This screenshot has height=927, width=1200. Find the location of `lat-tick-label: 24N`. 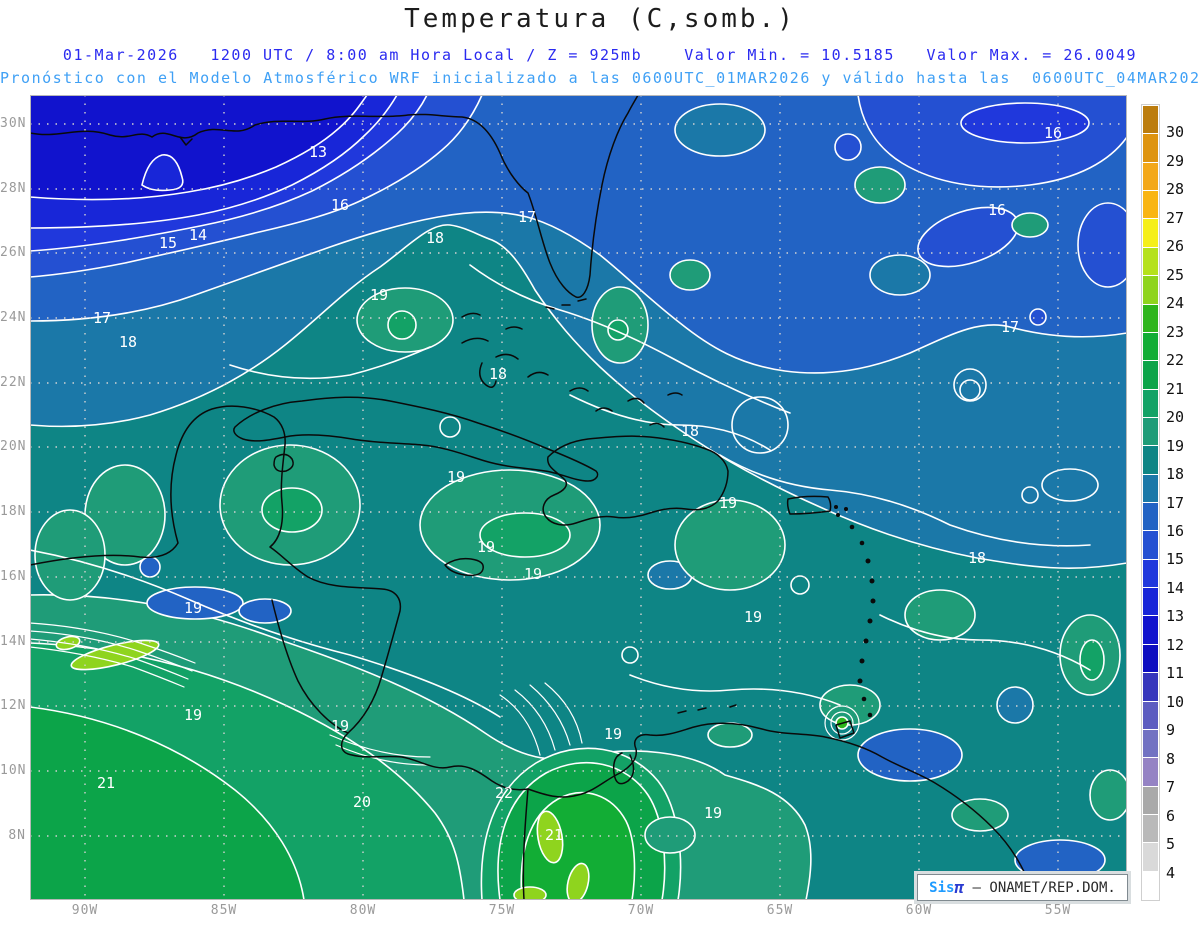

lat-tick-label: 24N is located at coordinates (13, 317).